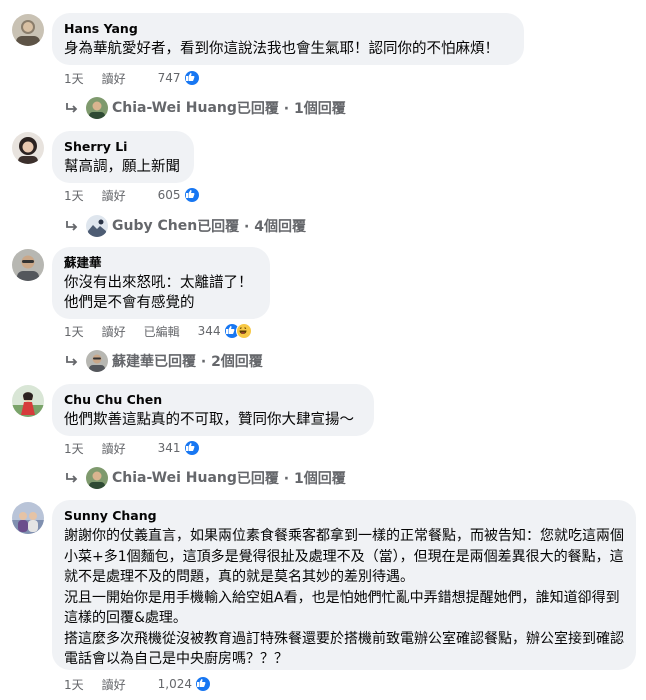 This screenshot has height=700, width=646. I want to click on comment-author: Sherry Li, so click(123, 147).